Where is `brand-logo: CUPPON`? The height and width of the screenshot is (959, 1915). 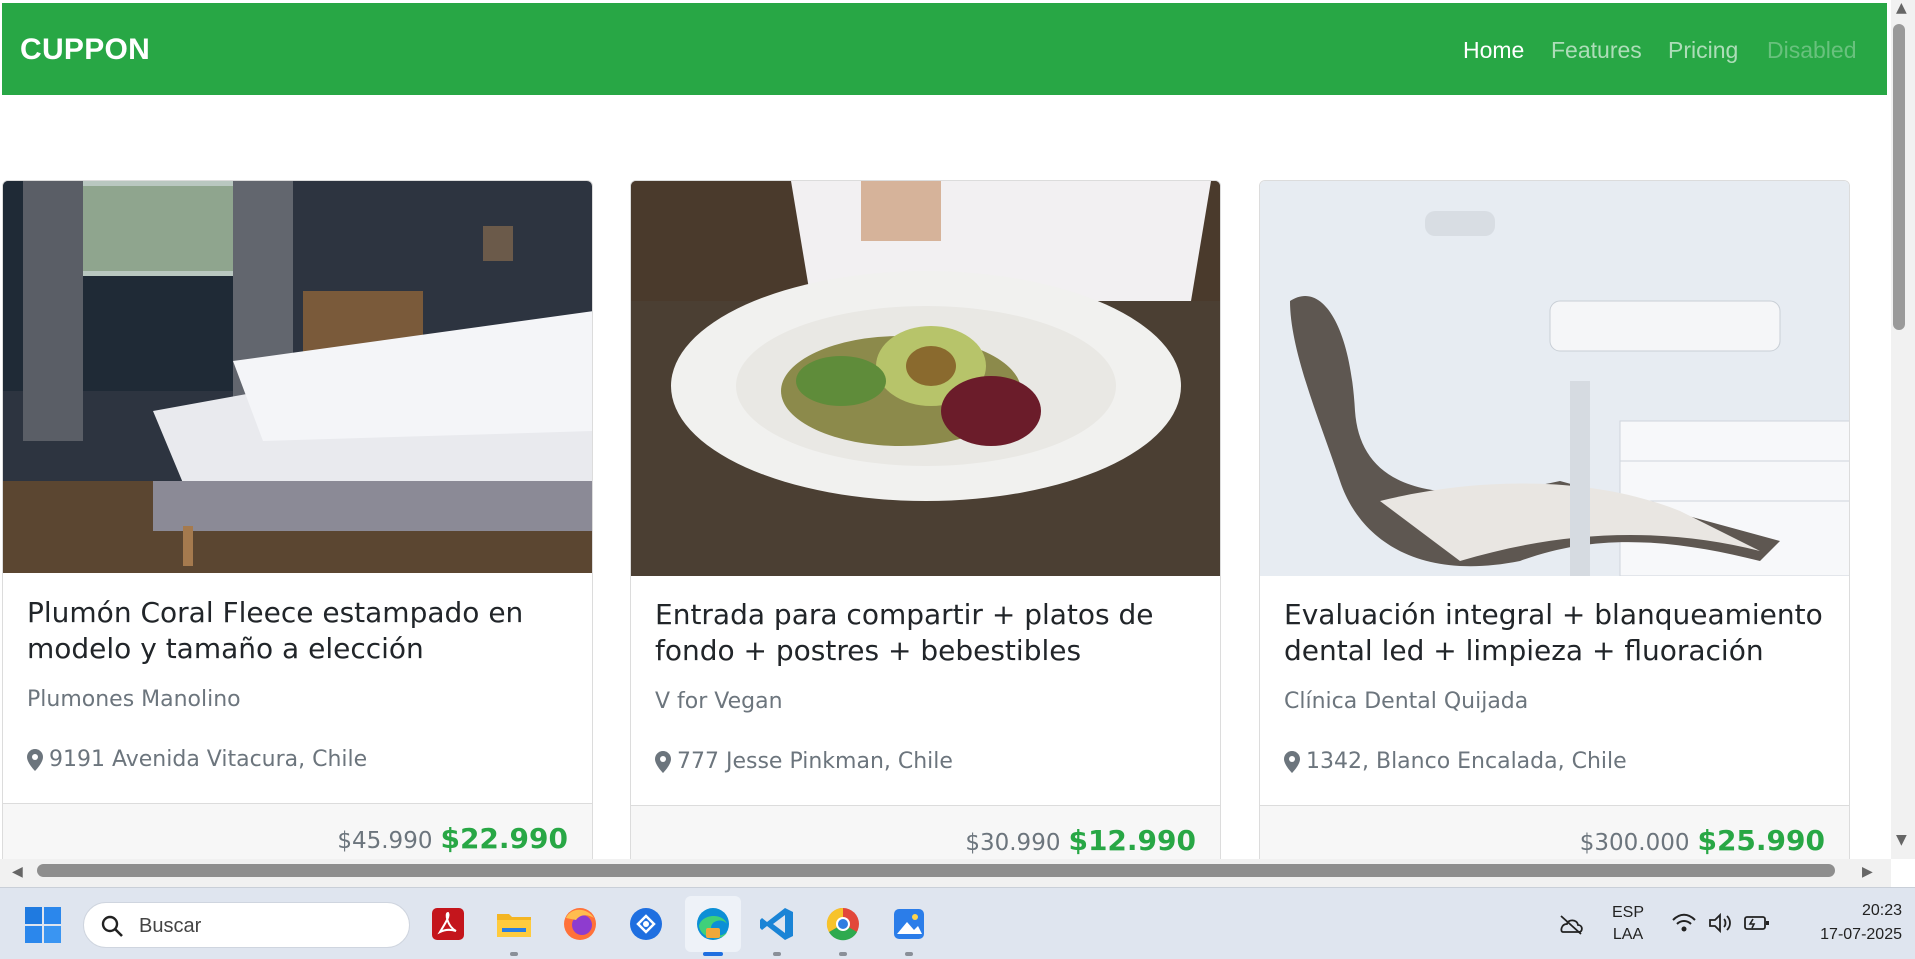
brand-logo: CUPPON is located at coordinates (85, 50).